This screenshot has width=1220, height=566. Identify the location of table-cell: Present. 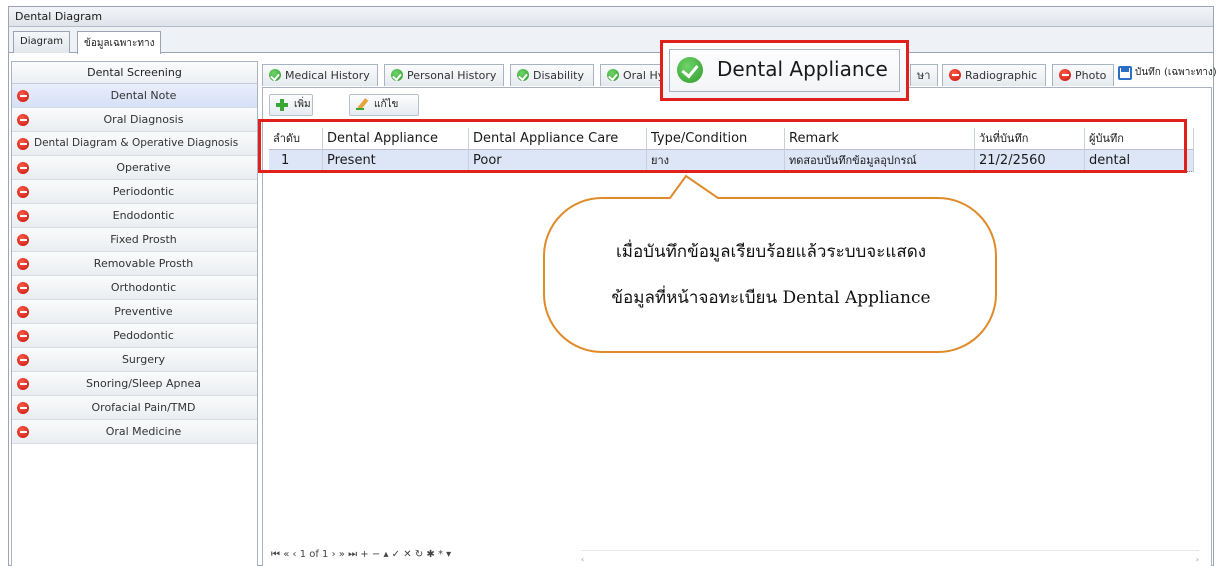
(396, 161).